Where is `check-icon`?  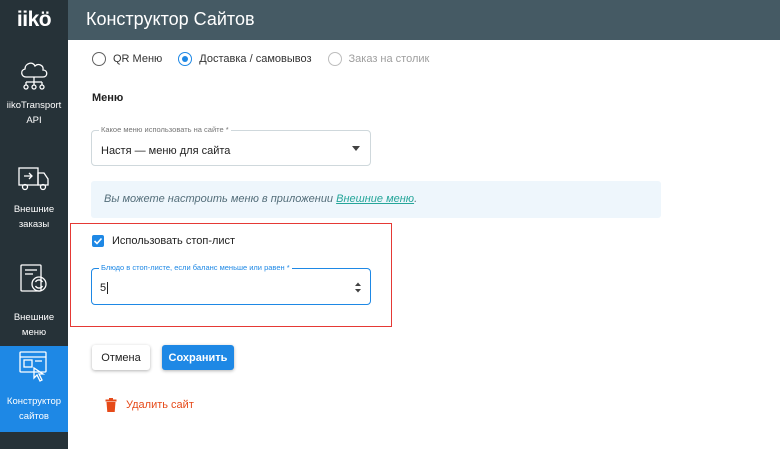
check-icon is located at coordinates (98, 241).